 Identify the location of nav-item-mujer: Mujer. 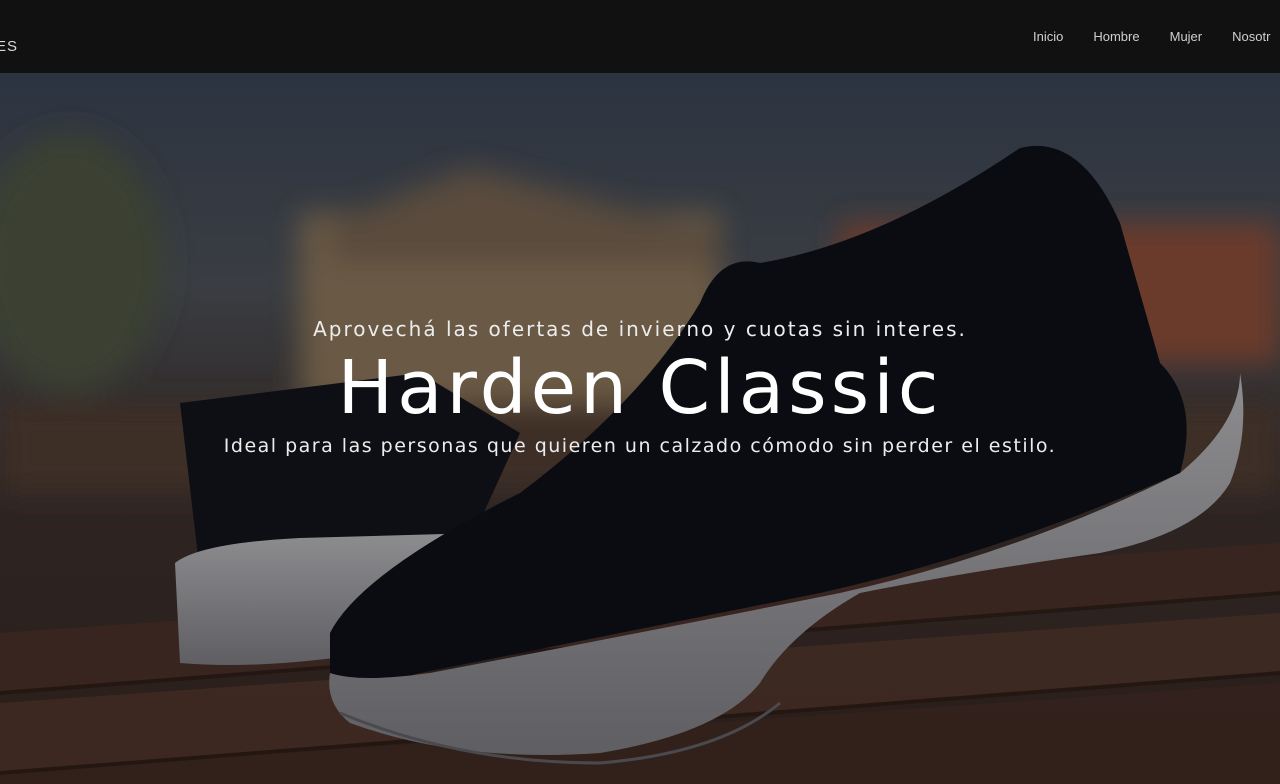
(1186, 37).